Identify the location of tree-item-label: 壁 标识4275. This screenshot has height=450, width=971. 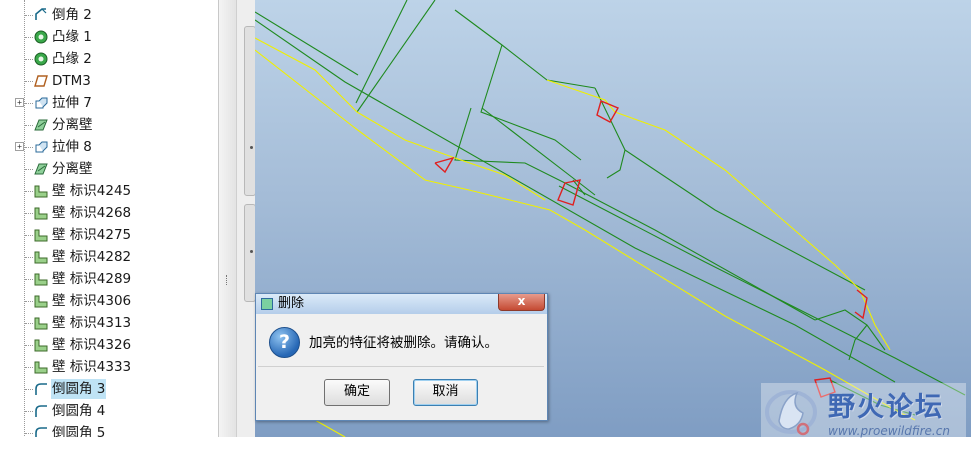
(92, 235).